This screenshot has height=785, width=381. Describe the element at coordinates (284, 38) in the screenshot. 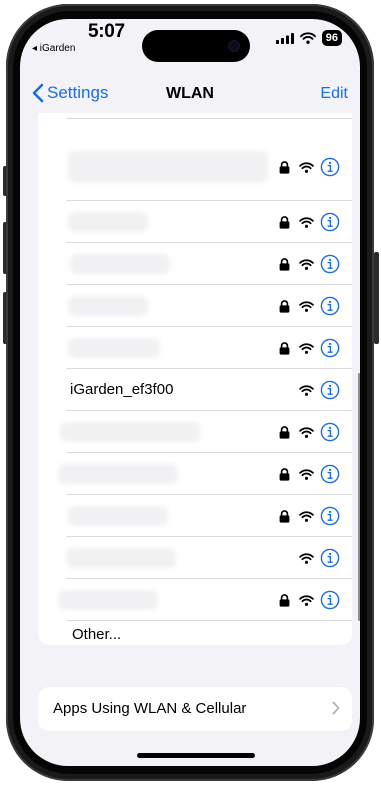

I see `cellular-signal-icon` at that location.